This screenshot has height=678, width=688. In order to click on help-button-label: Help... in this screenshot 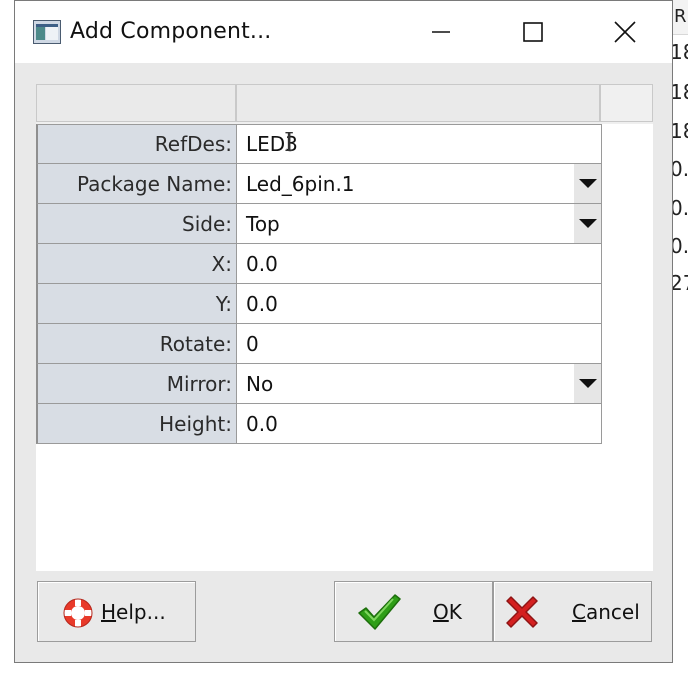, I will do `click(133, 611)`.